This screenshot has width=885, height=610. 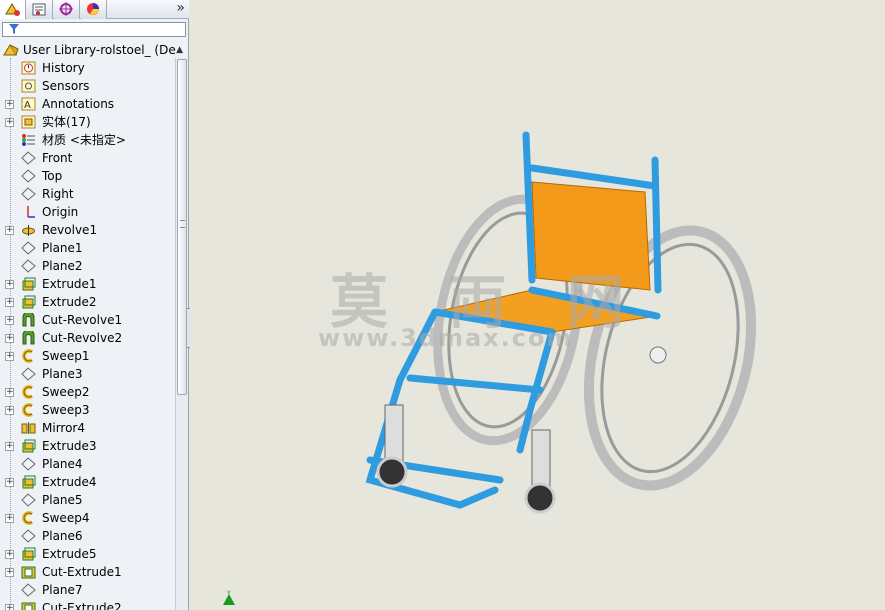 I want to click on tree-item-plane2: Plane2, so click(x=87, y=266).